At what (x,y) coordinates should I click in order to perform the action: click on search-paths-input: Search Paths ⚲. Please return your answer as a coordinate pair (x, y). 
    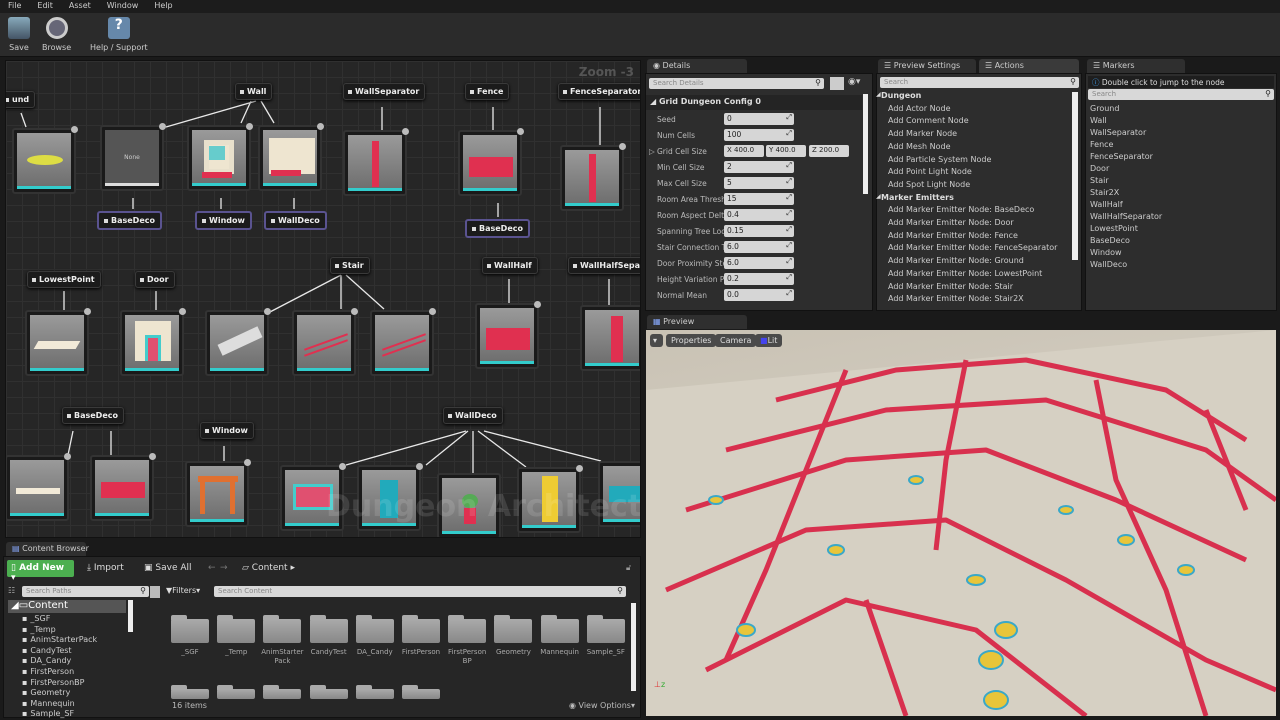
    Looking at the image, I should click on (85, 591).